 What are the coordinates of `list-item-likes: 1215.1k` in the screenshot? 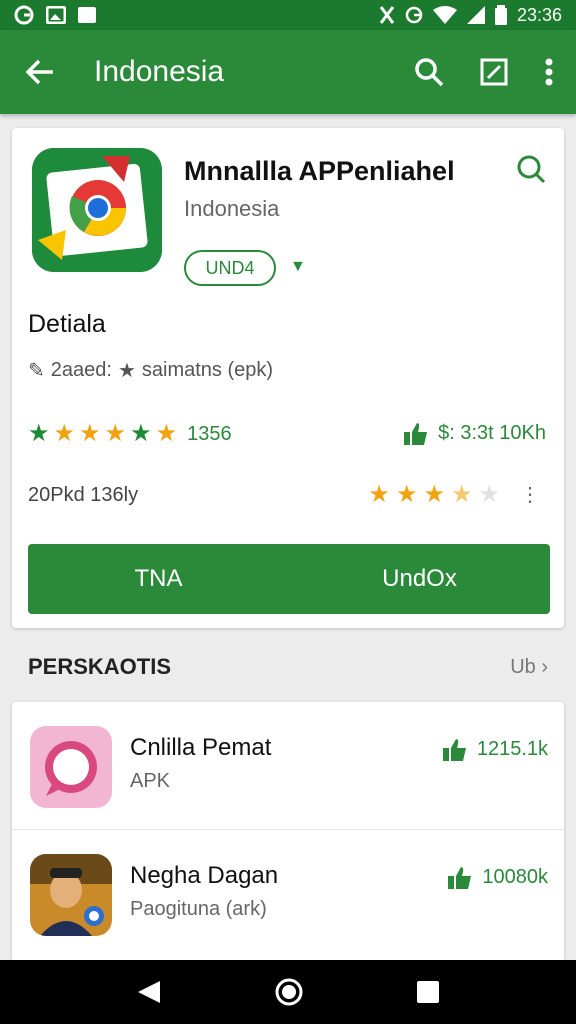 It's located at (495, 749).